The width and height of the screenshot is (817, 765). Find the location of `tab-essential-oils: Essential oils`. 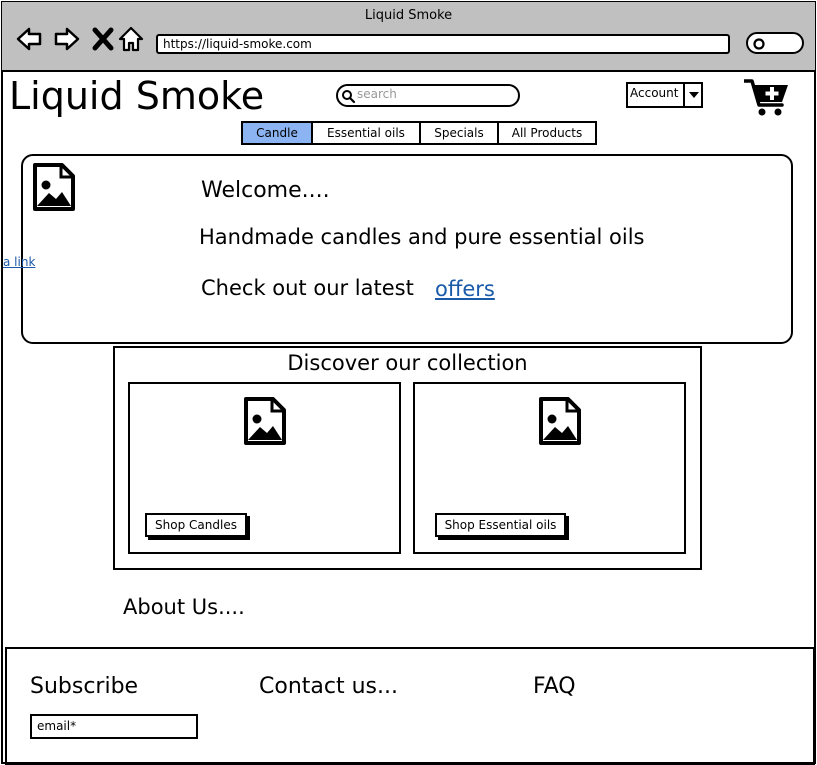

tab-essential-oils: Essential oils is located at coordinates (366, 133).